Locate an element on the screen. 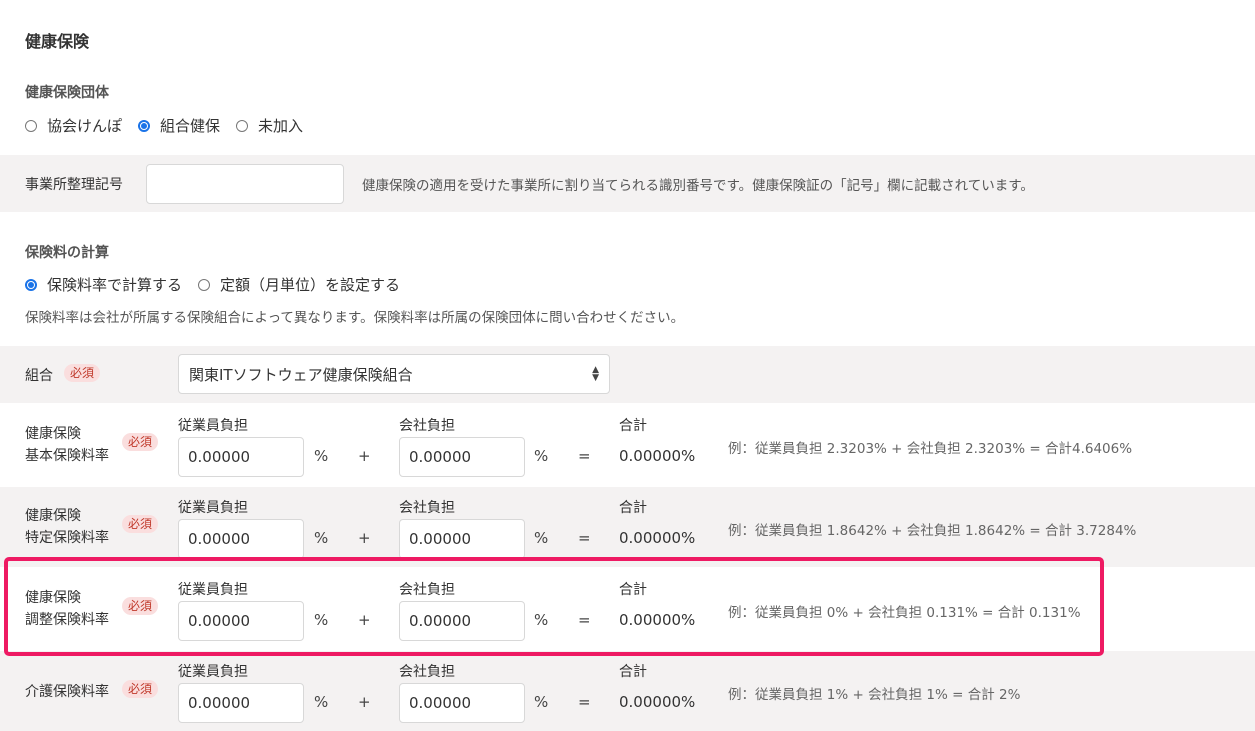  calculation-heading: 保険料の計算 is located at coordinates (67, 253).